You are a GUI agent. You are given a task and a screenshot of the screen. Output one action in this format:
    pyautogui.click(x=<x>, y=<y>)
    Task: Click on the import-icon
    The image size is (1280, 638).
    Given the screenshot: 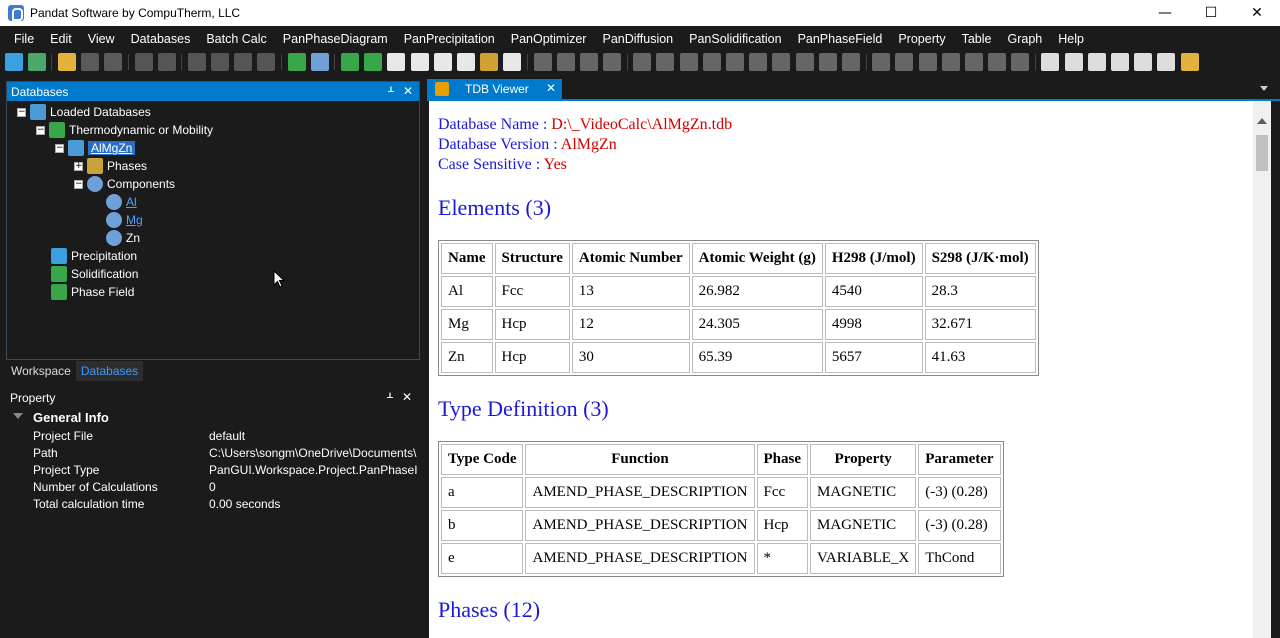 What is the action you would take?
    pyautogui.click(x=296, y=62)
    